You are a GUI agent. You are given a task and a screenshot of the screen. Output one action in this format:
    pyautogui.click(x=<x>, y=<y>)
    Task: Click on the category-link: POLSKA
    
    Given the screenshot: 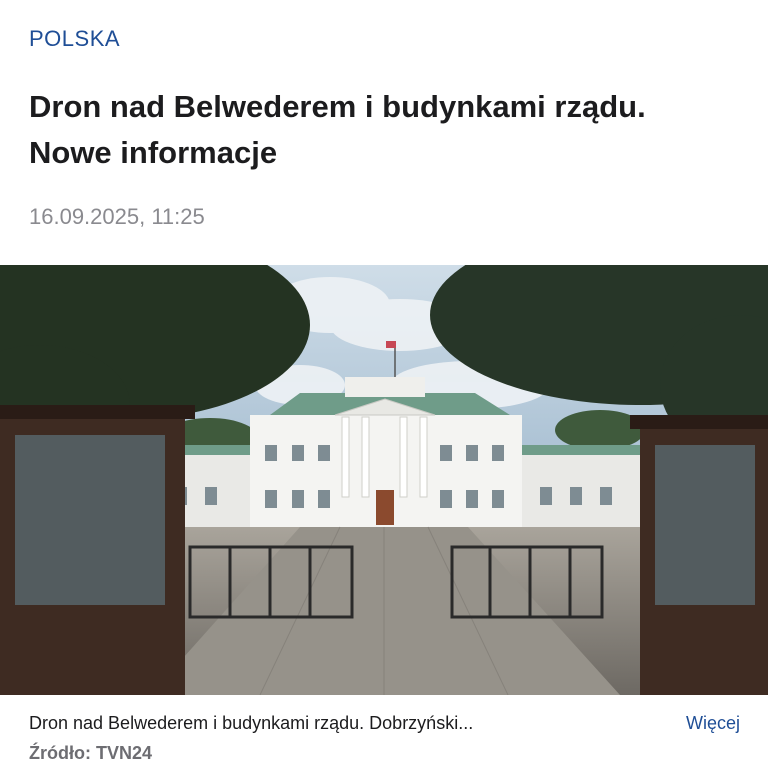 What is the action you would take?
    pyautogui.click(x=74, y=39)
    